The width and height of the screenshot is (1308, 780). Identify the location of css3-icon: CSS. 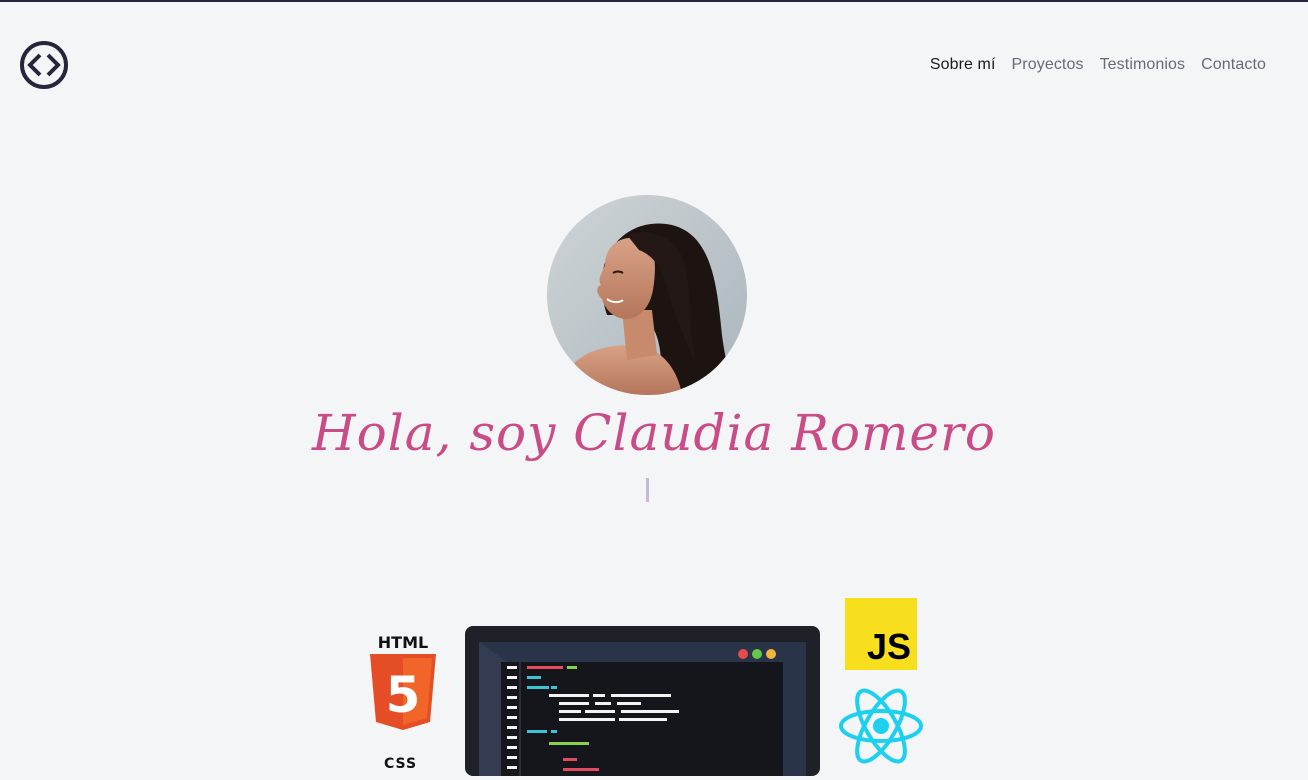
(401, 764).